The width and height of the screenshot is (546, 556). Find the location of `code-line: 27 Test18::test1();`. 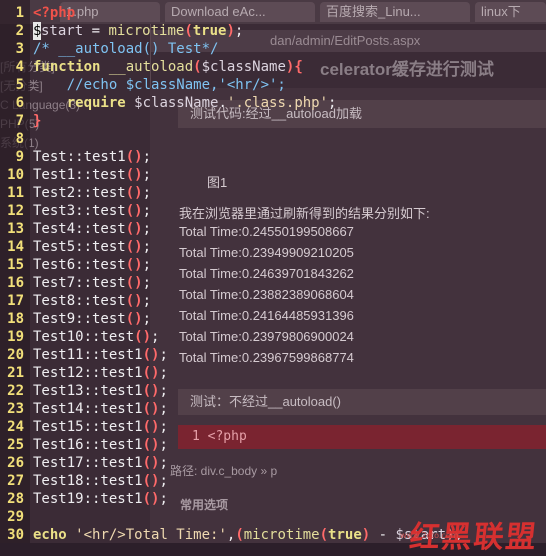

code-line: 27 Test18::test1(); is located at coordinates (84, 481).